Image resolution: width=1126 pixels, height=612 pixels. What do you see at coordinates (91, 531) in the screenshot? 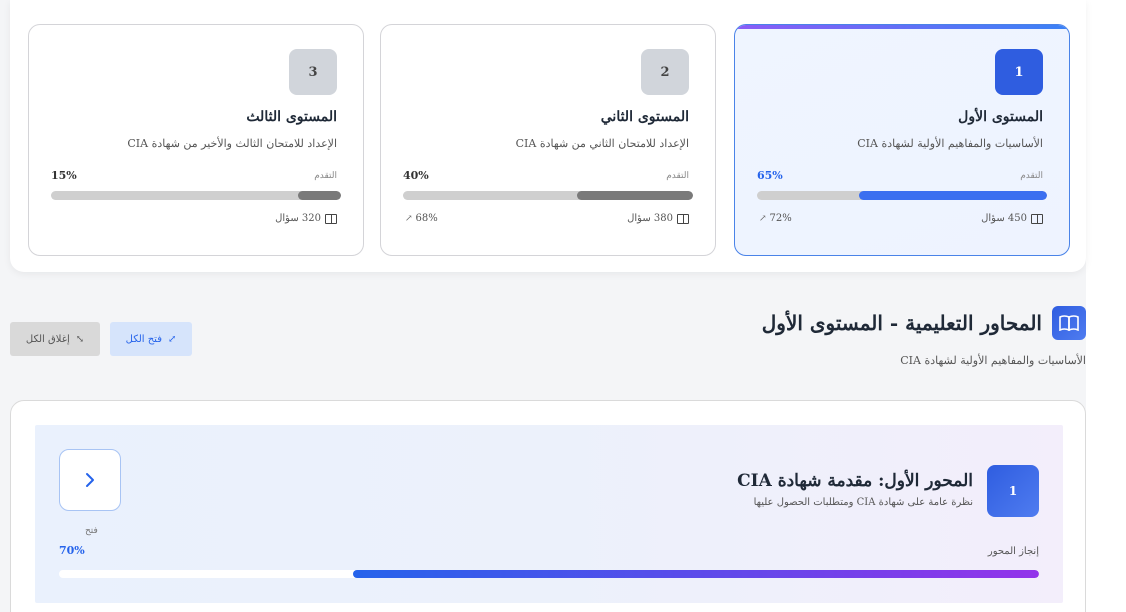
I see `open-label: فتح` at bounding box center [91, 531].